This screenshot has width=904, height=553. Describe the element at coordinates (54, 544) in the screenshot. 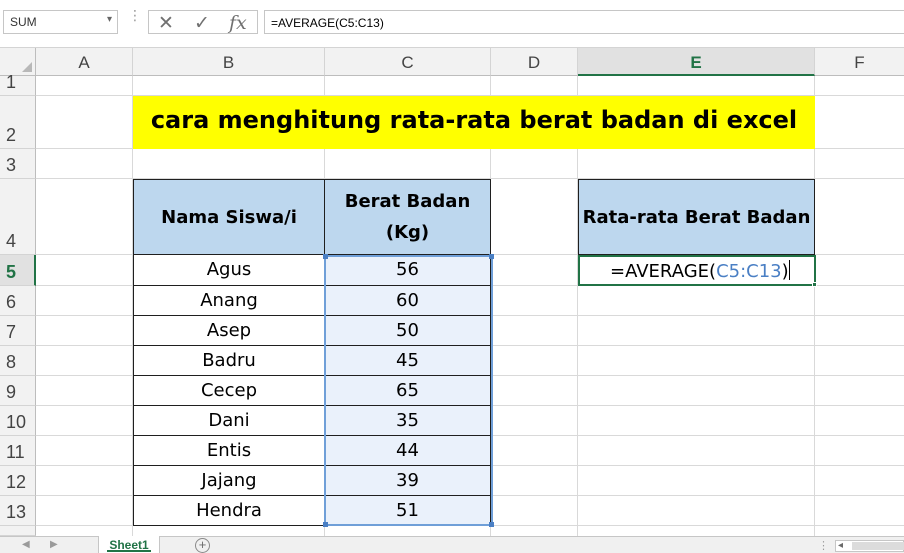

I see `next-sheet-icon: ▶` at that location.